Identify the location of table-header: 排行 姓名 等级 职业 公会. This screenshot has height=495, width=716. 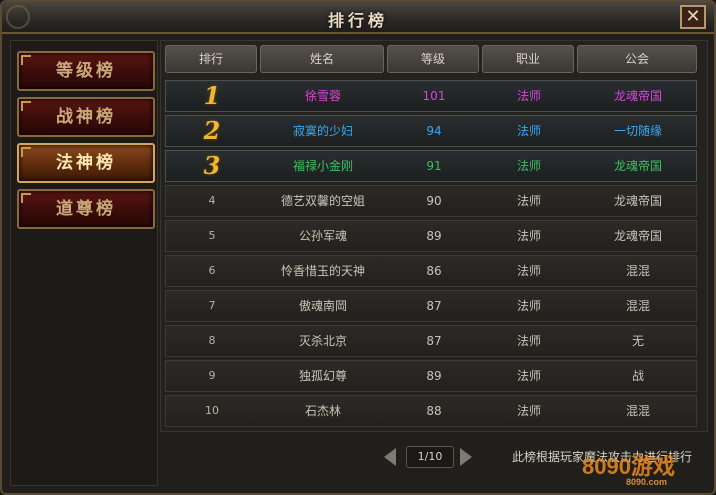
(431, 60).